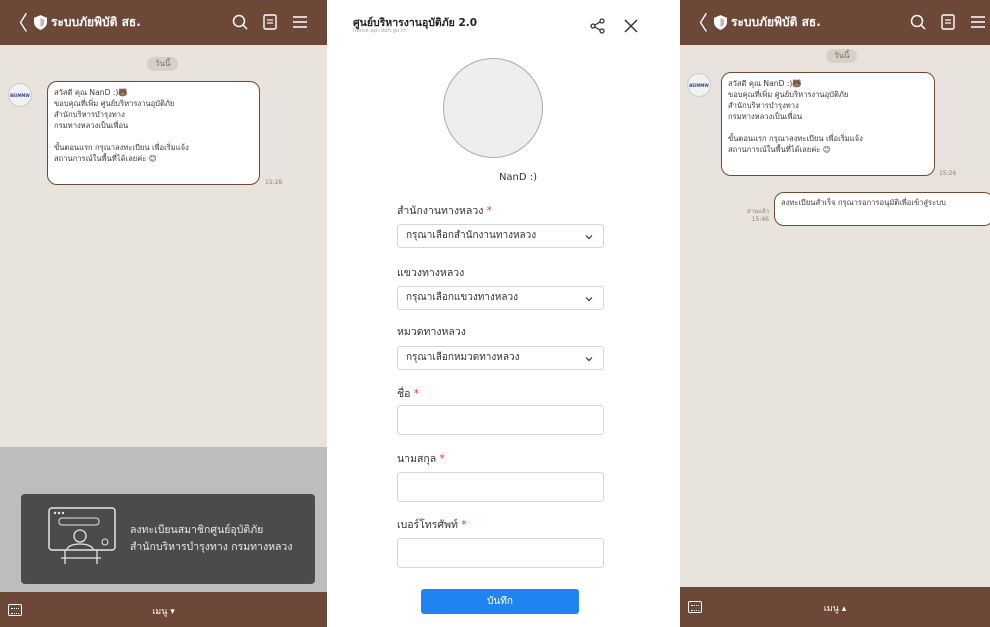 This screenshot has height=627, width=990. I want to click on unit-label: หมวดทางหลวง, so click(431, 332).